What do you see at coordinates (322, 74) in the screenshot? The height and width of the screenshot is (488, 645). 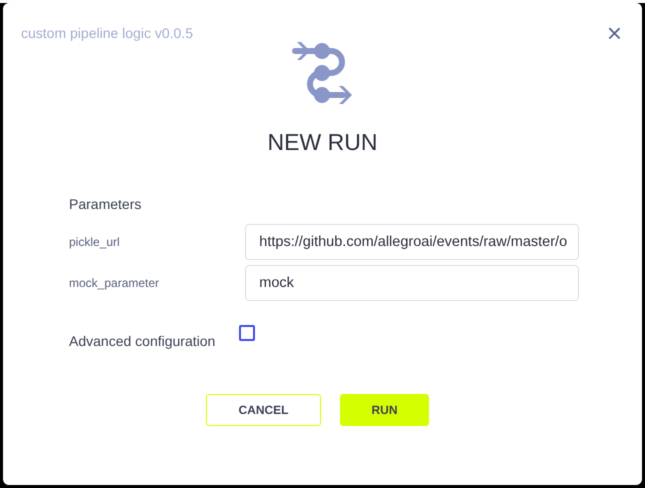 I see `pipeline-icon` at bounding box center [322, 74].